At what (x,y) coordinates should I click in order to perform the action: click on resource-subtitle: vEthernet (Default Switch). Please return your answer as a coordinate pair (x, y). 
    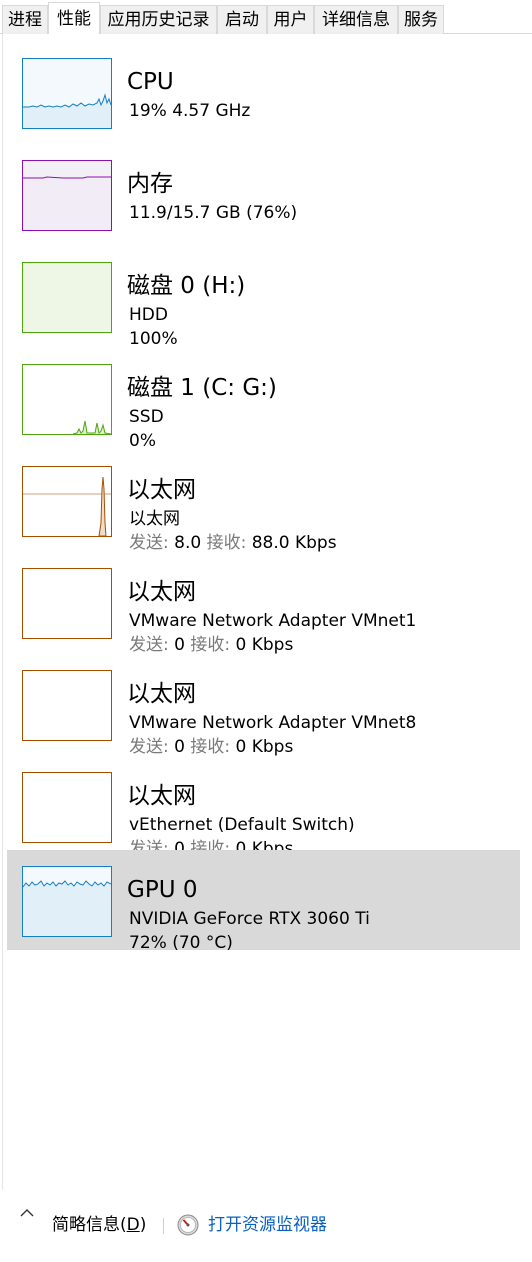
    Looking at the image, I should click on (242, 825).